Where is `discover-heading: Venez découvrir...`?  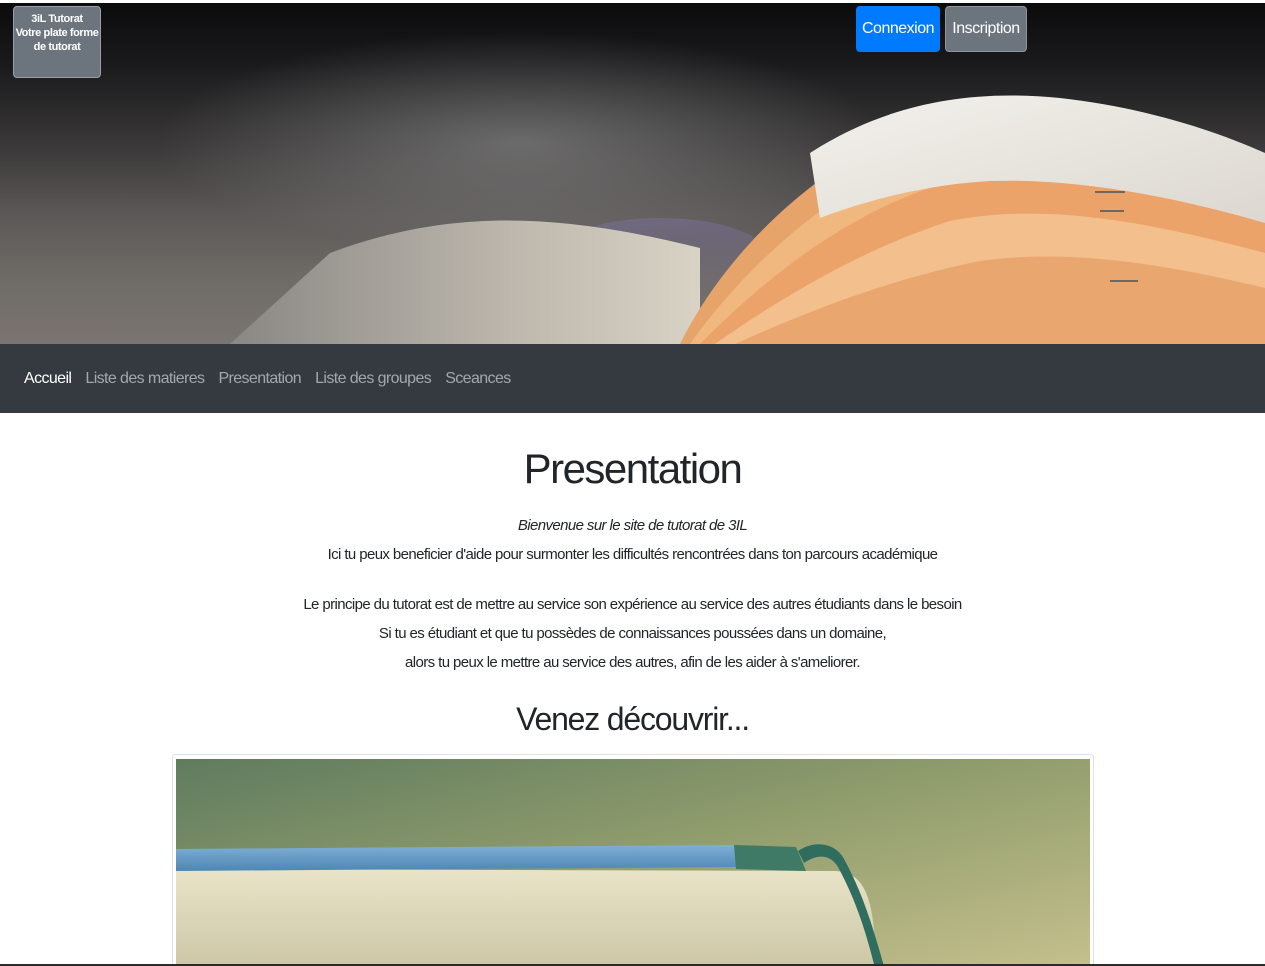 discover-heading: Venez découvrir... is located at coordinates (633, 719).